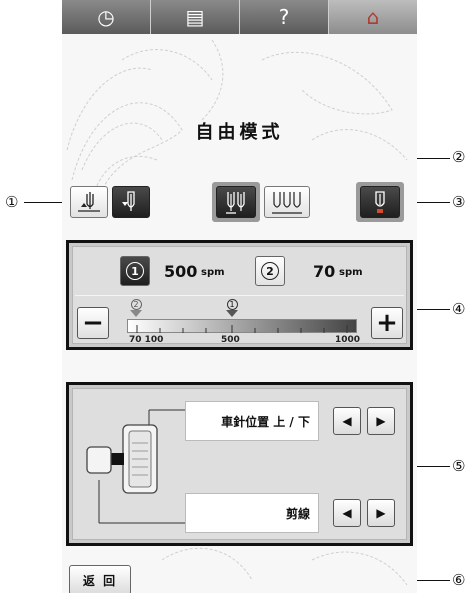  What do you see at coordinates (381, 513) in the screenshot?
I see `thread-cut-next-button: ▶` at bounding box center [381, 513].